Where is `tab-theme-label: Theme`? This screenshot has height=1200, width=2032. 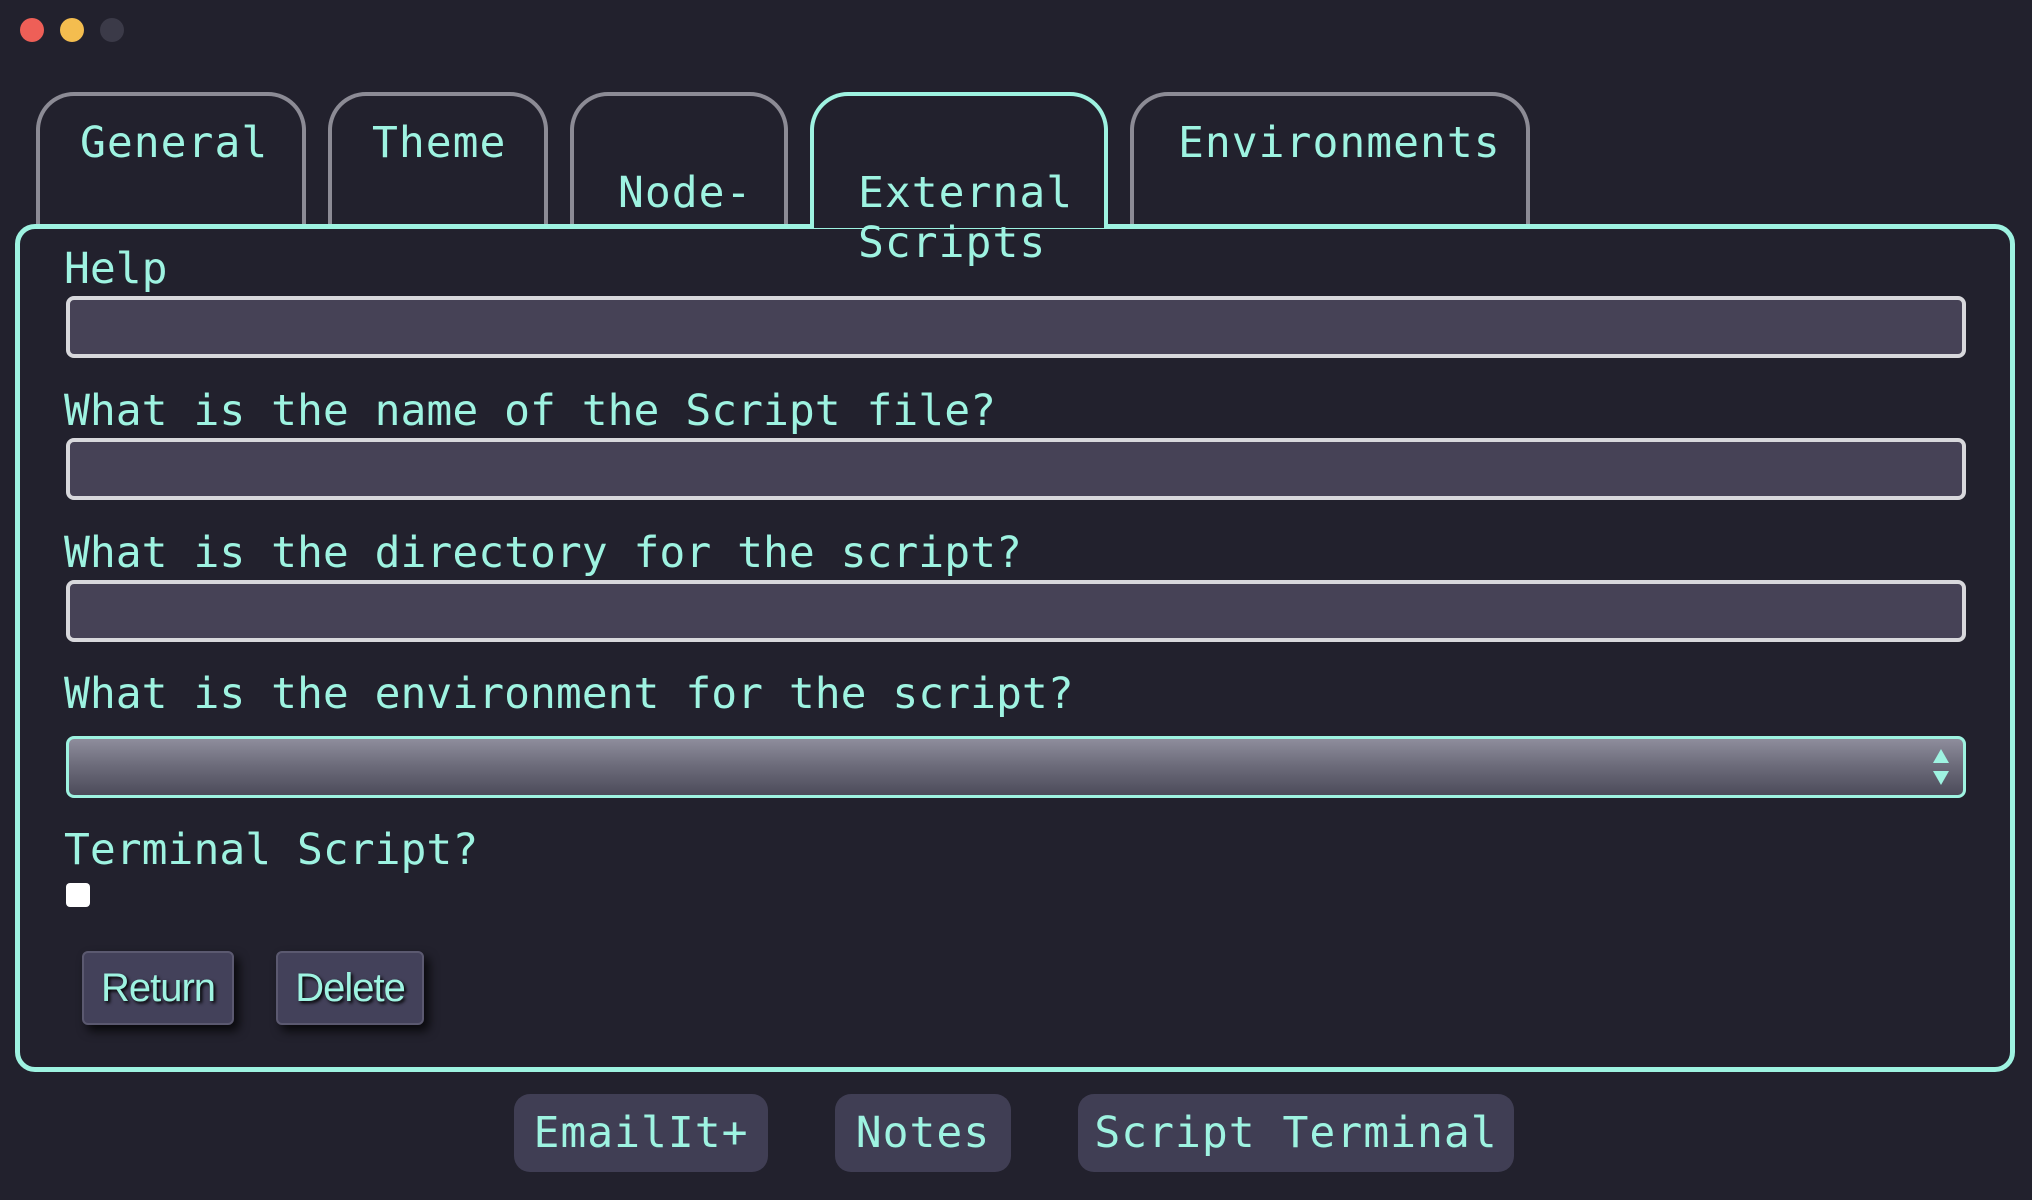
tab-theme-label: Theme is located at coordinates (439, 143).